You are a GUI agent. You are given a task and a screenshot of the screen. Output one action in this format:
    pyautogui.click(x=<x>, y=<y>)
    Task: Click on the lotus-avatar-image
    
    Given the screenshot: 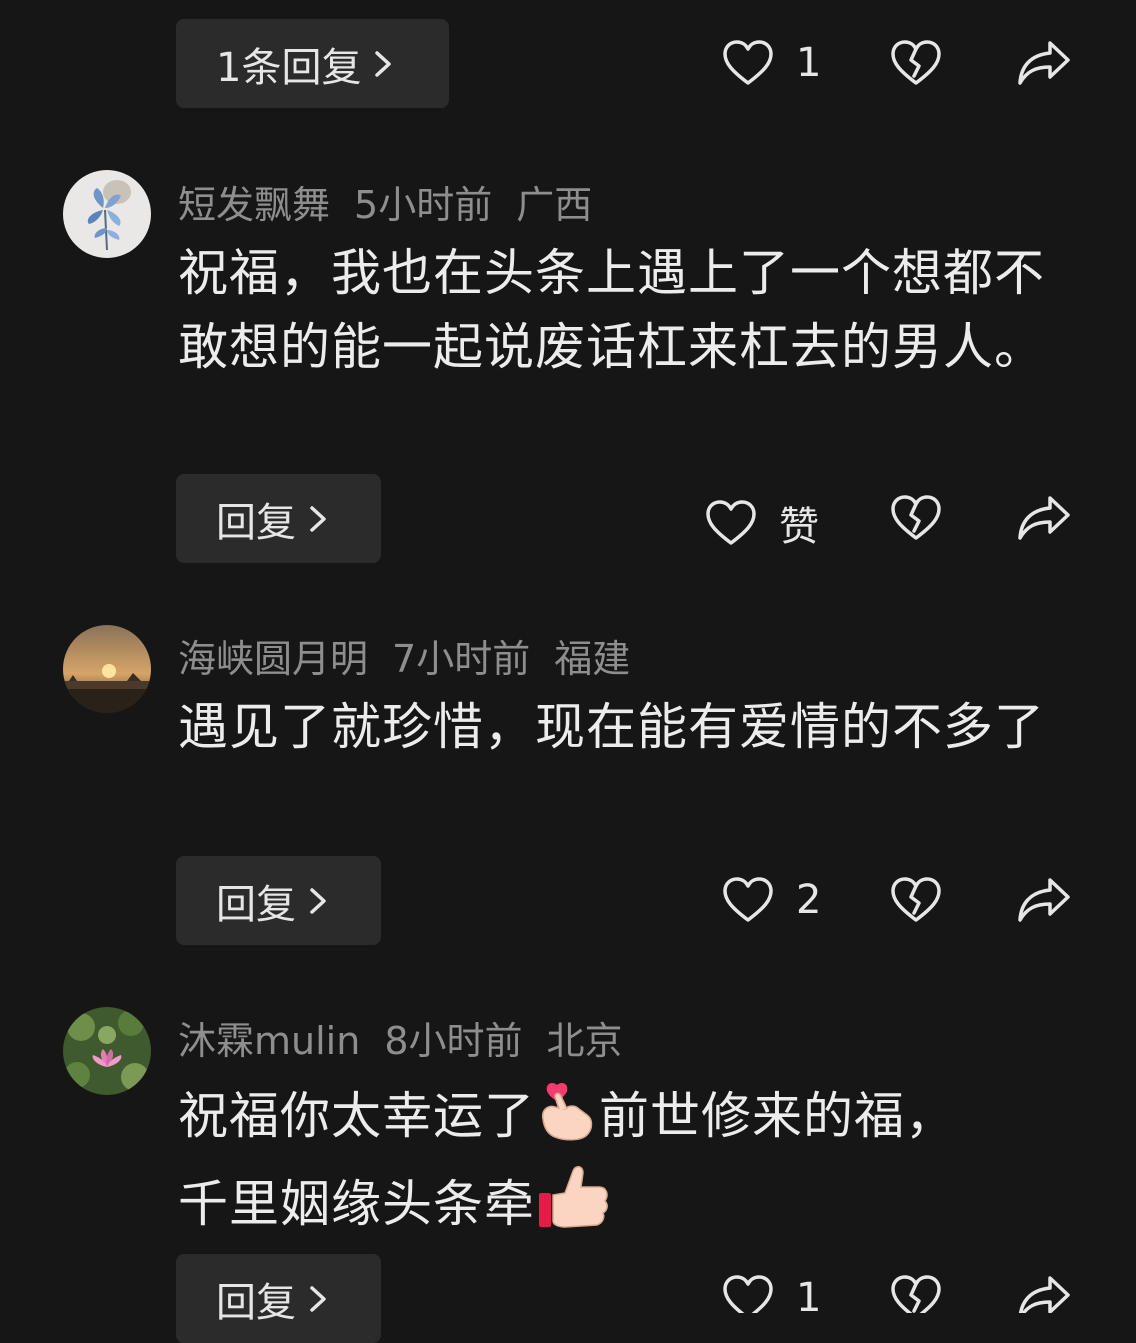 What is the action you would take?
    pyautogui.click(x=107, y=1051)
    